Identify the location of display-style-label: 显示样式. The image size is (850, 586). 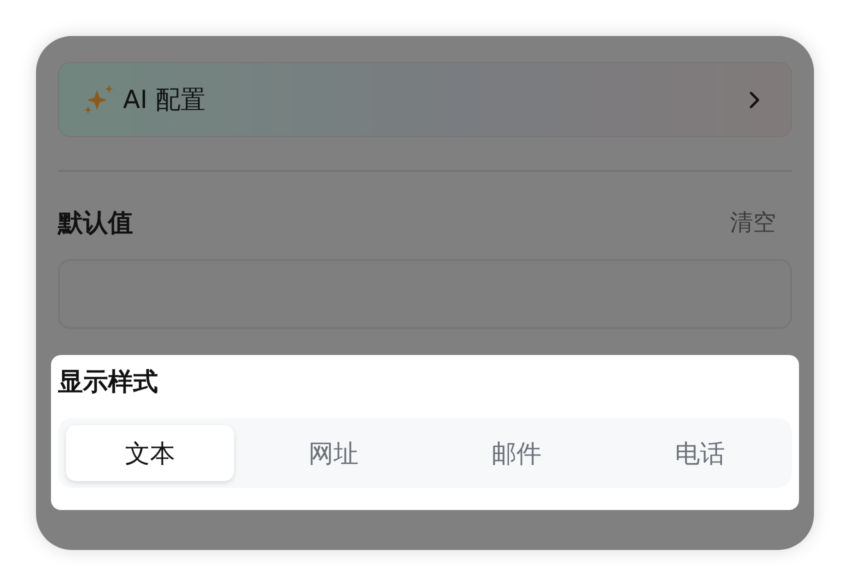
(108, 382).